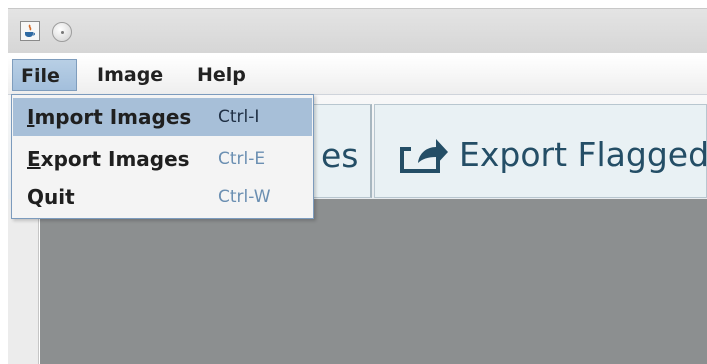  I want to click on import-images-shortcut: Ctrl-I, so click(239, 117).